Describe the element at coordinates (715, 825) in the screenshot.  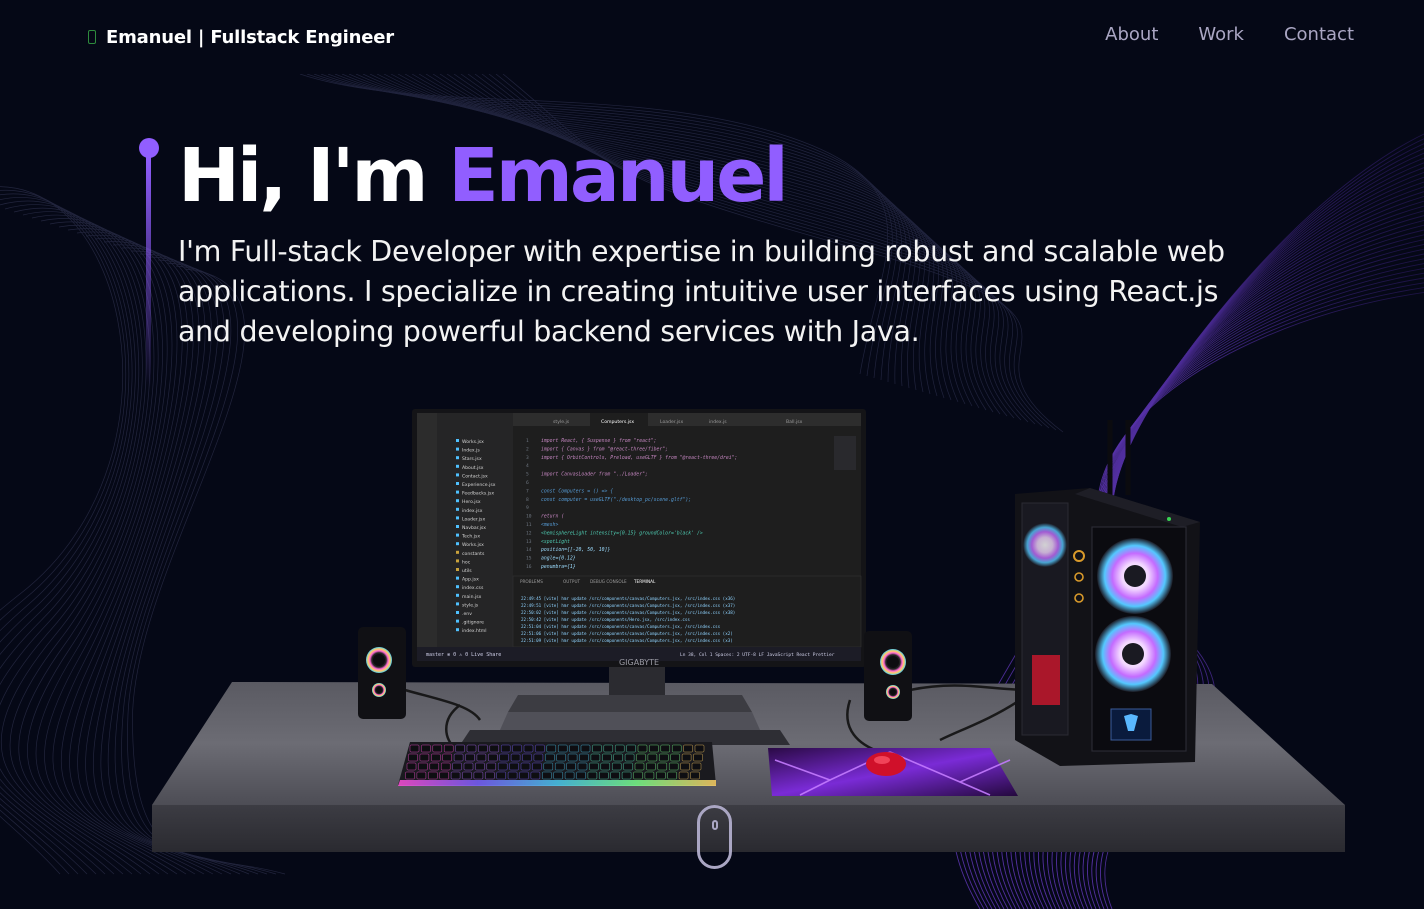
I see `mouse-scroll-icon` at that location.